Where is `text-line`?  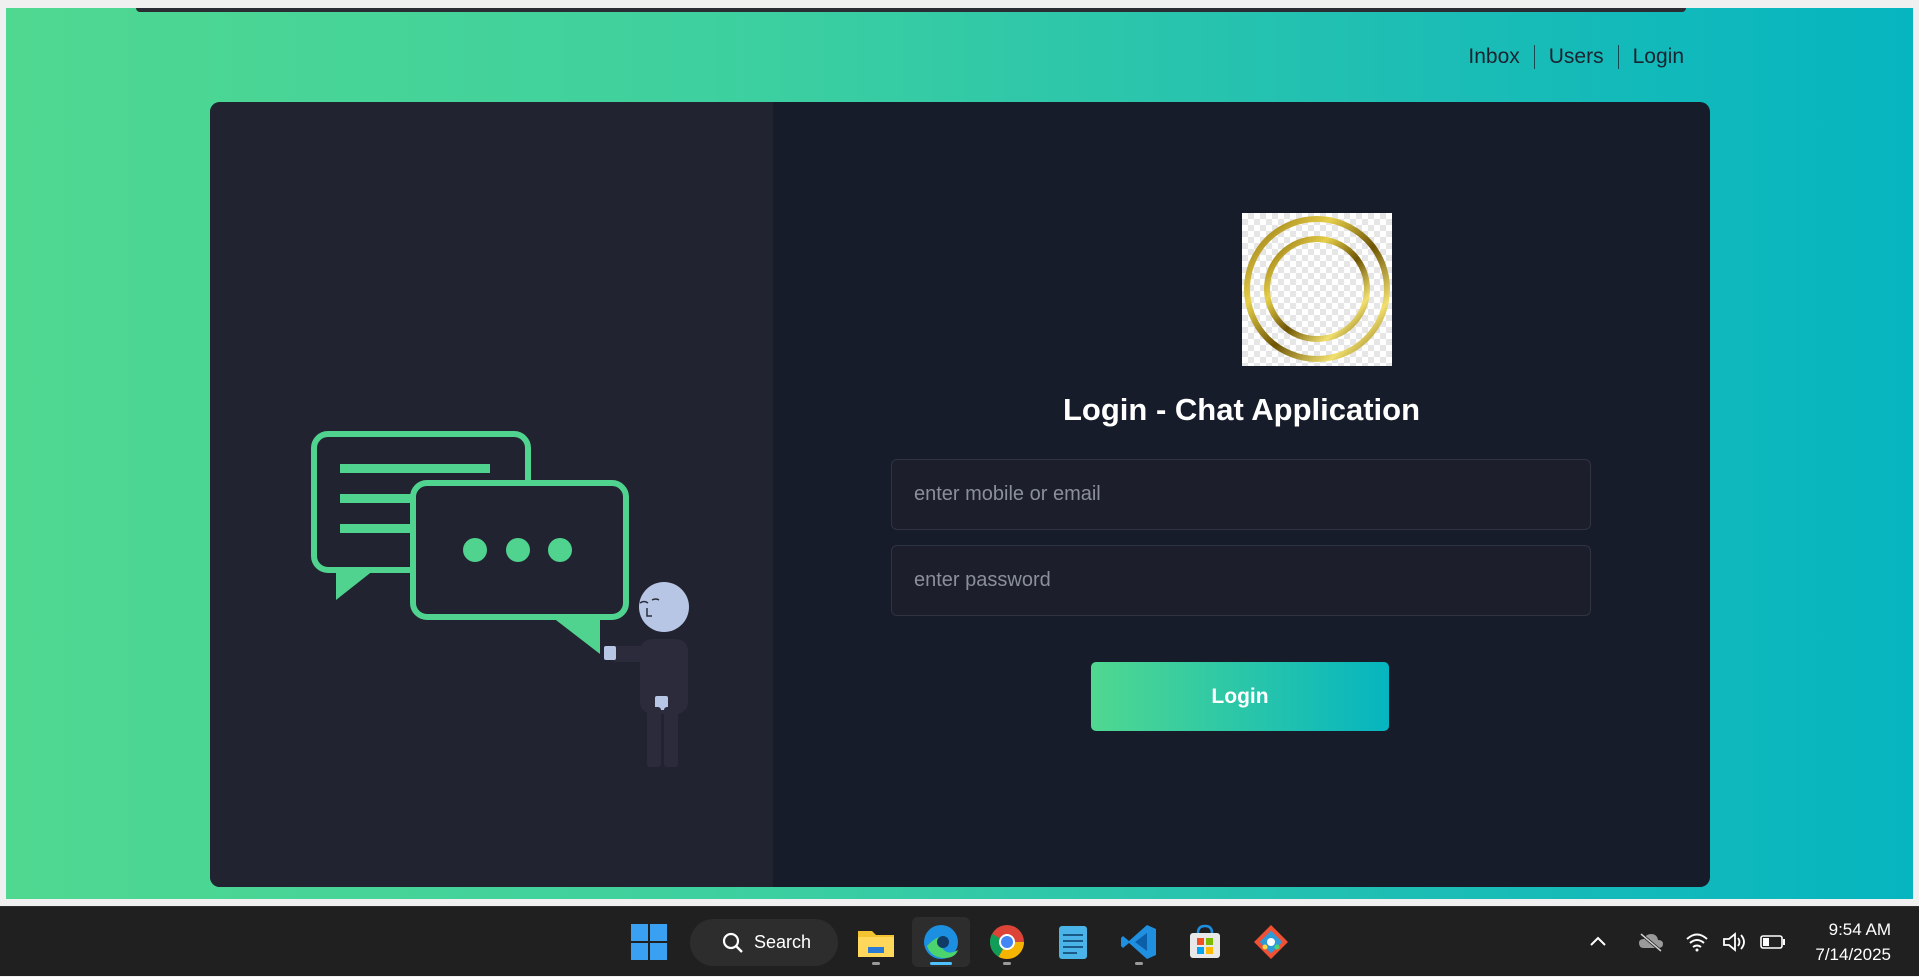 text-line is located at coordinates (415, 468).